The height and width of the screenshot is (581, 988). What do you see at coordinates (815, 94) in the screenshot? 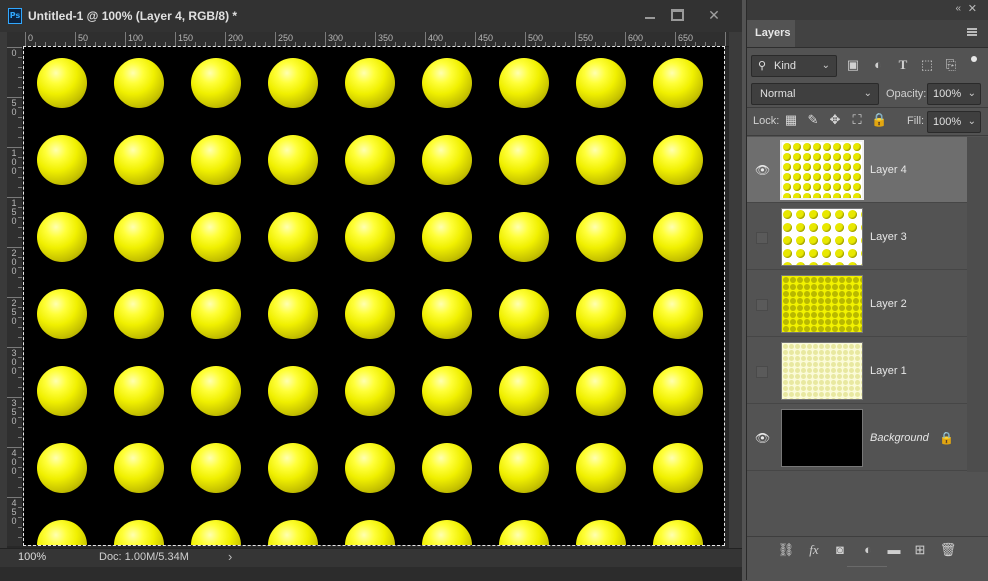
I see `blend-mode-select: Normal ⌄` at bounding box center [815, 94].